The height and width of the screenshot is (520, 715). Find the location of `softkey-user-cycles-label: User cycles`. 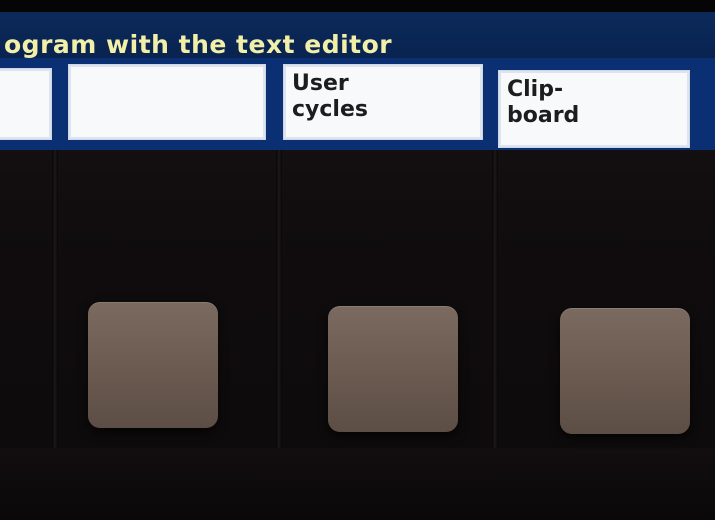

softkey-user-cycles-label: User cycles is located at coordinates (330, 96).